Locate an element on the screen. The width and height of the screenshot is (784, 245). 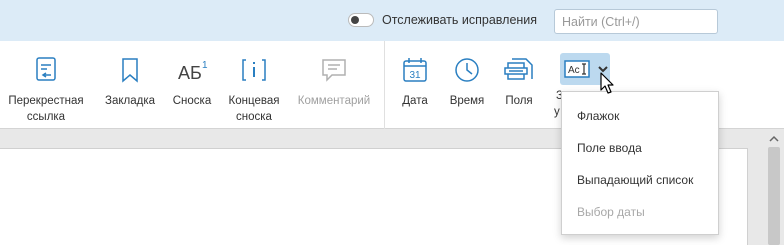
toggle-switch is located at coordinates (361, 20).